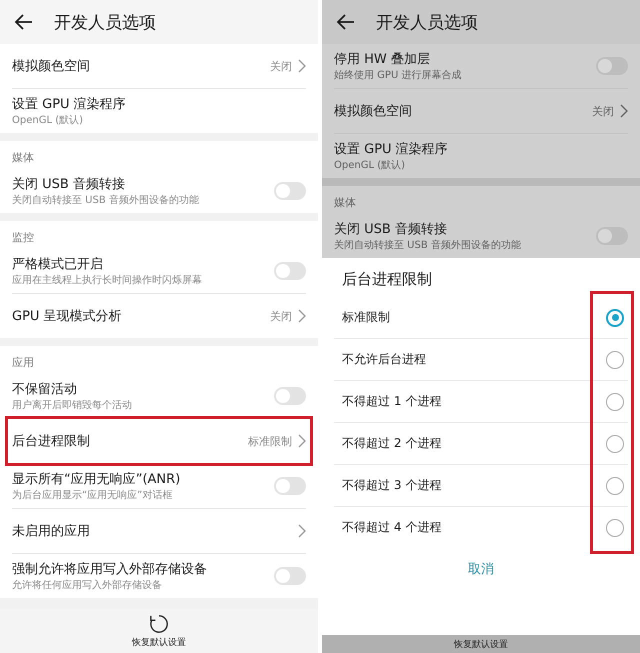 This screenshot has height=653, width=640. Describe the element at coordinates (481, 569) in the screenshot. I see `cancel-button: 取消` at that location.